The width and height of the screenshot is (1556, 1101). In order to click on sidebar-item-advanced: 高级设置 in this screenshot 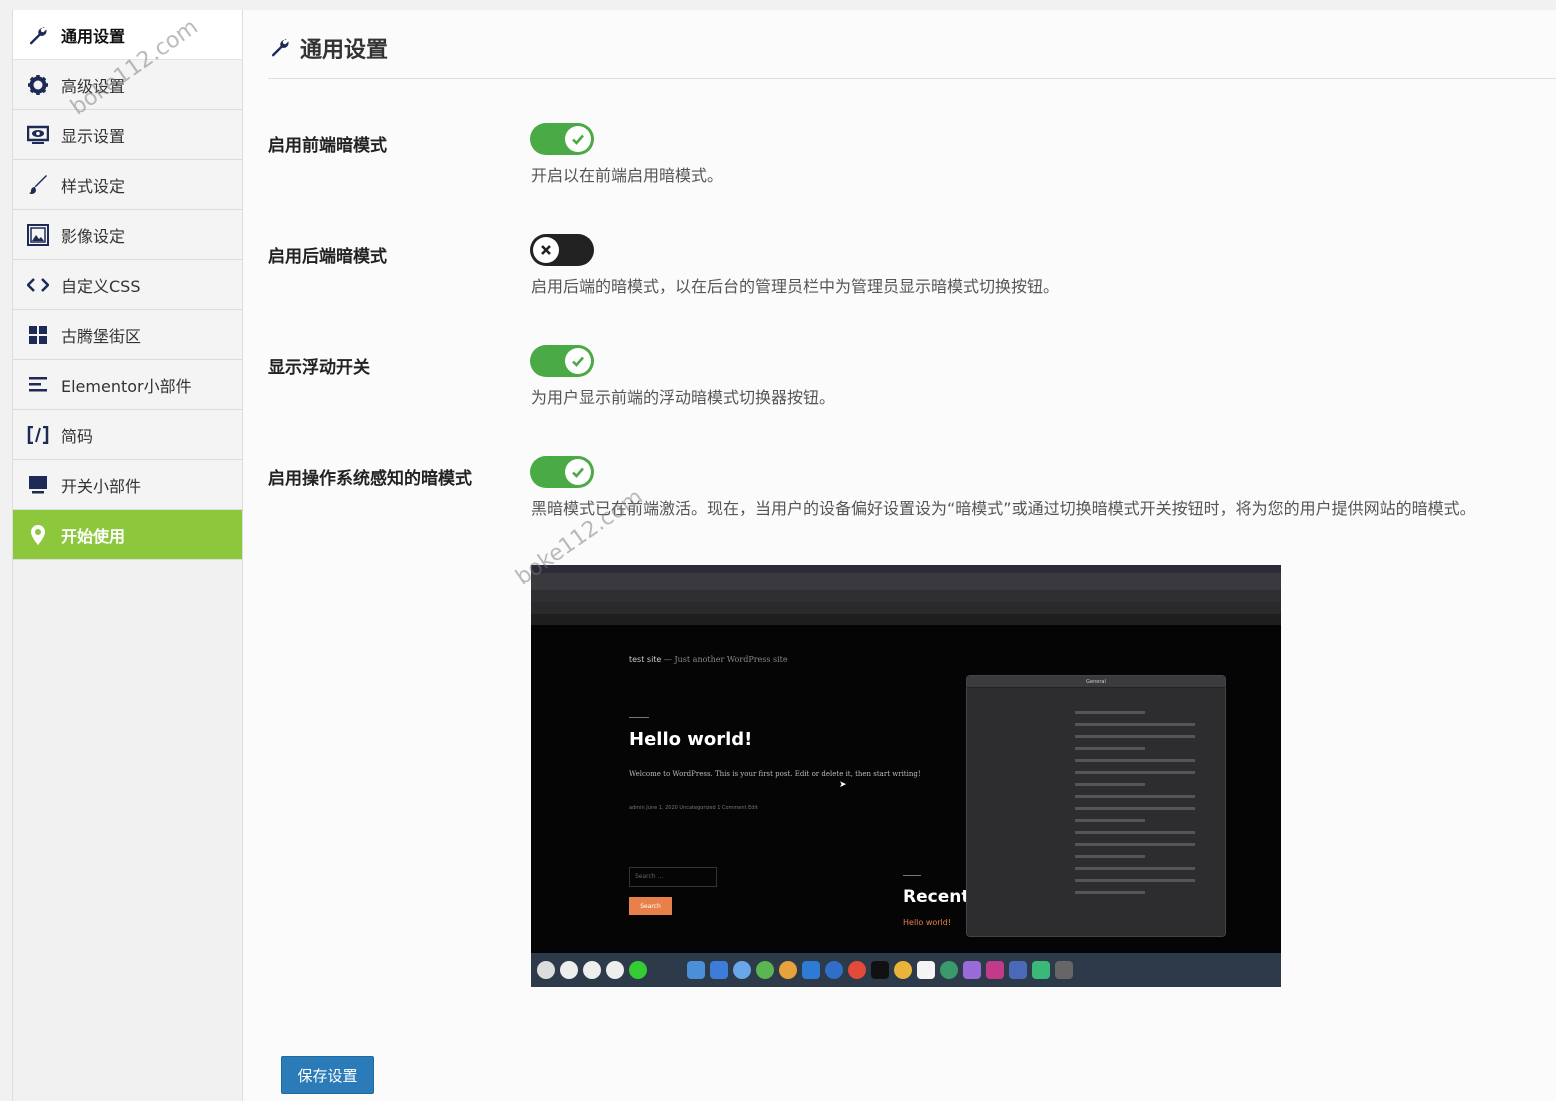, I will do `click(127, 85)`.